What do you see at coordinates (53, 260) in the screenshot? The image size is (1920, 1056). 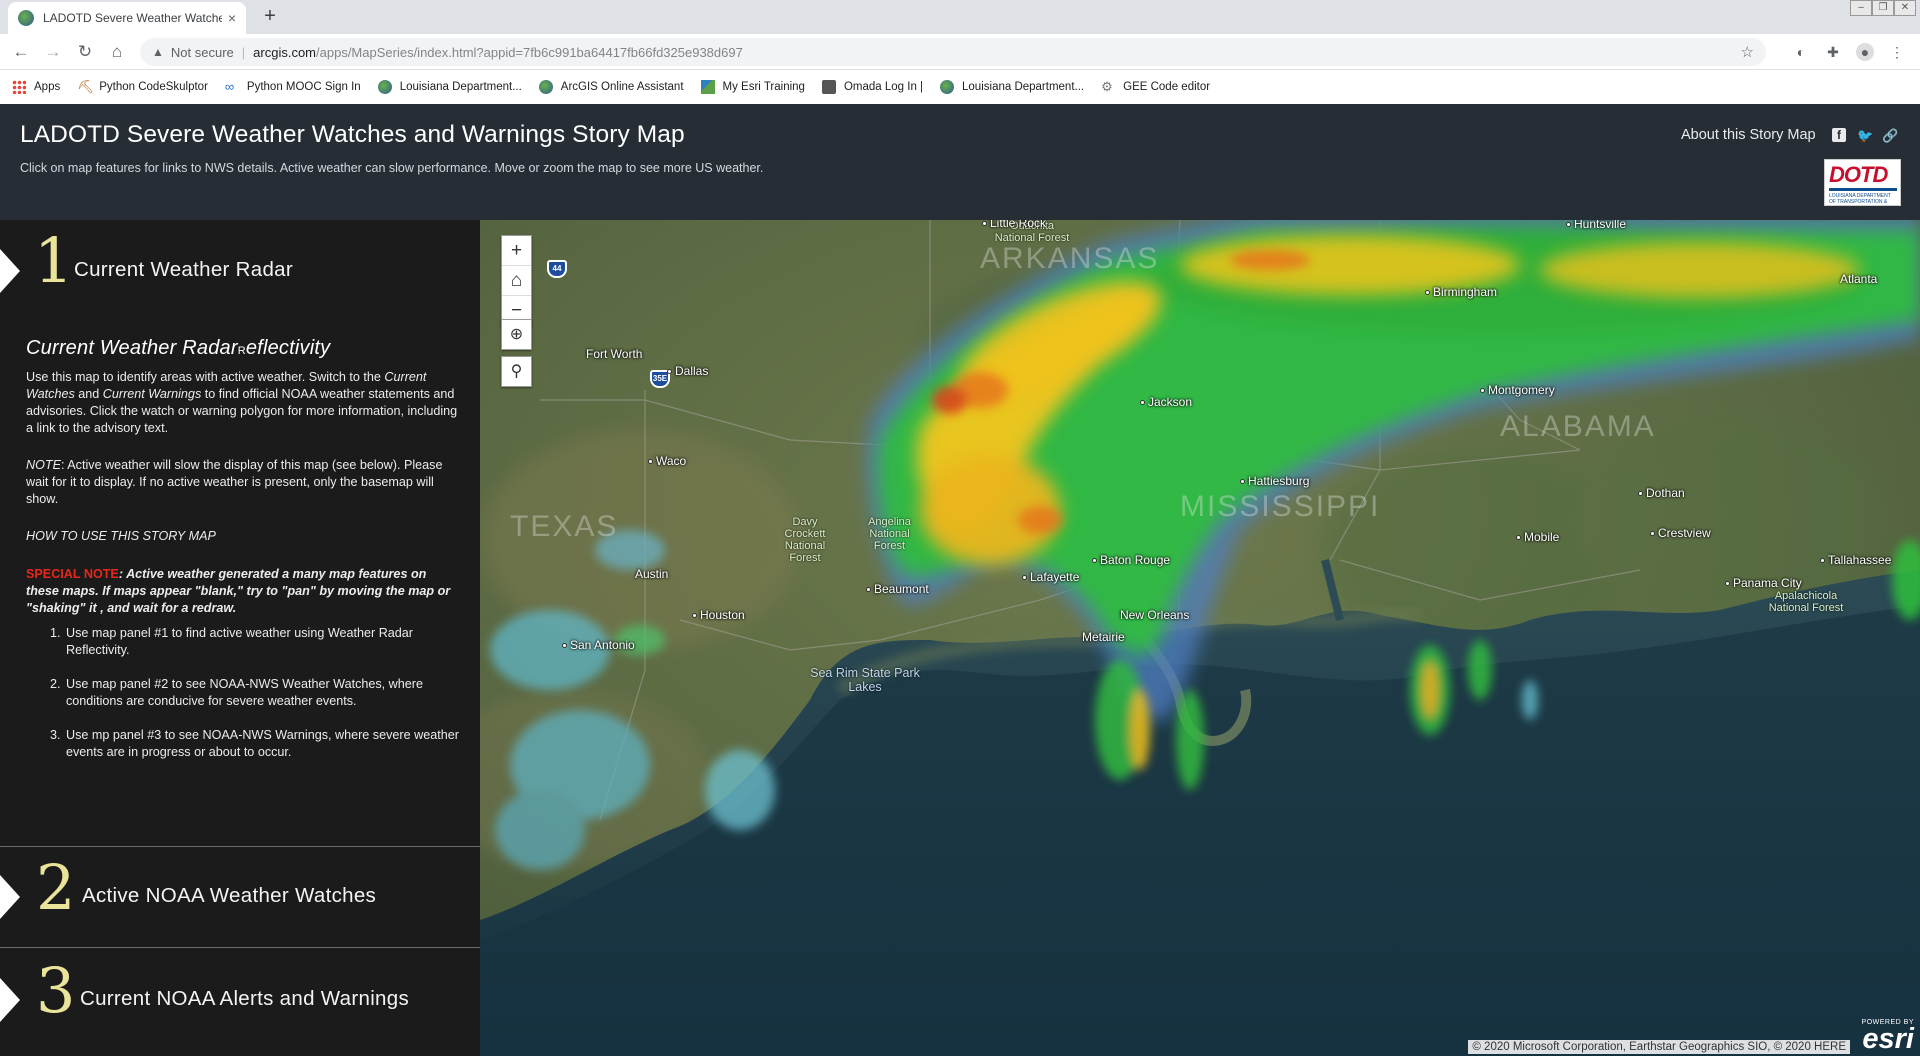 I see `section-number: 1` at bounding box center [53, 260].